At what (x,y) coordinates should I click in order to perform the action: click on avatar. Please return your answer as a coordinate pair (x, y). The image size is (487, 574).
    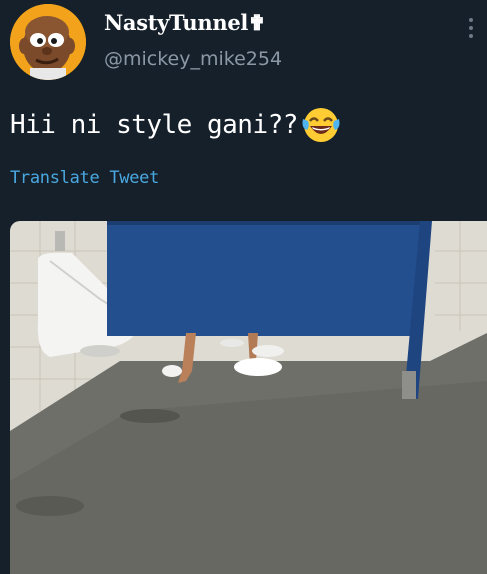
    Looking at the image, I should click on (48, 42).